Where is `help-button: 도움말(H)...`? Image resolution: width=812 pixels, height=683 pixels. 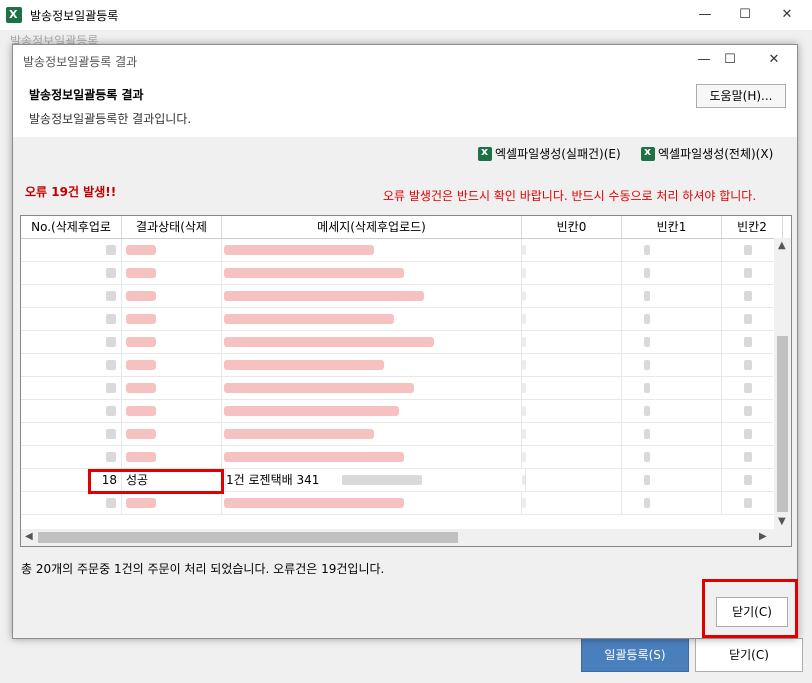 help-button: 도움말(H)... is located at coordinates (741, 96).